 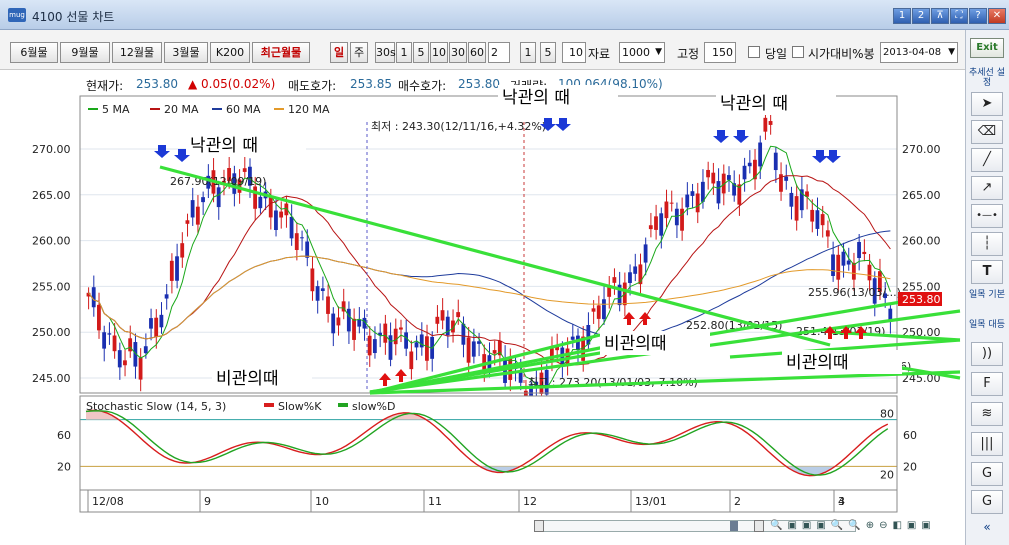 I want to click on window-1-button: 1, so click(x=902, y=16).